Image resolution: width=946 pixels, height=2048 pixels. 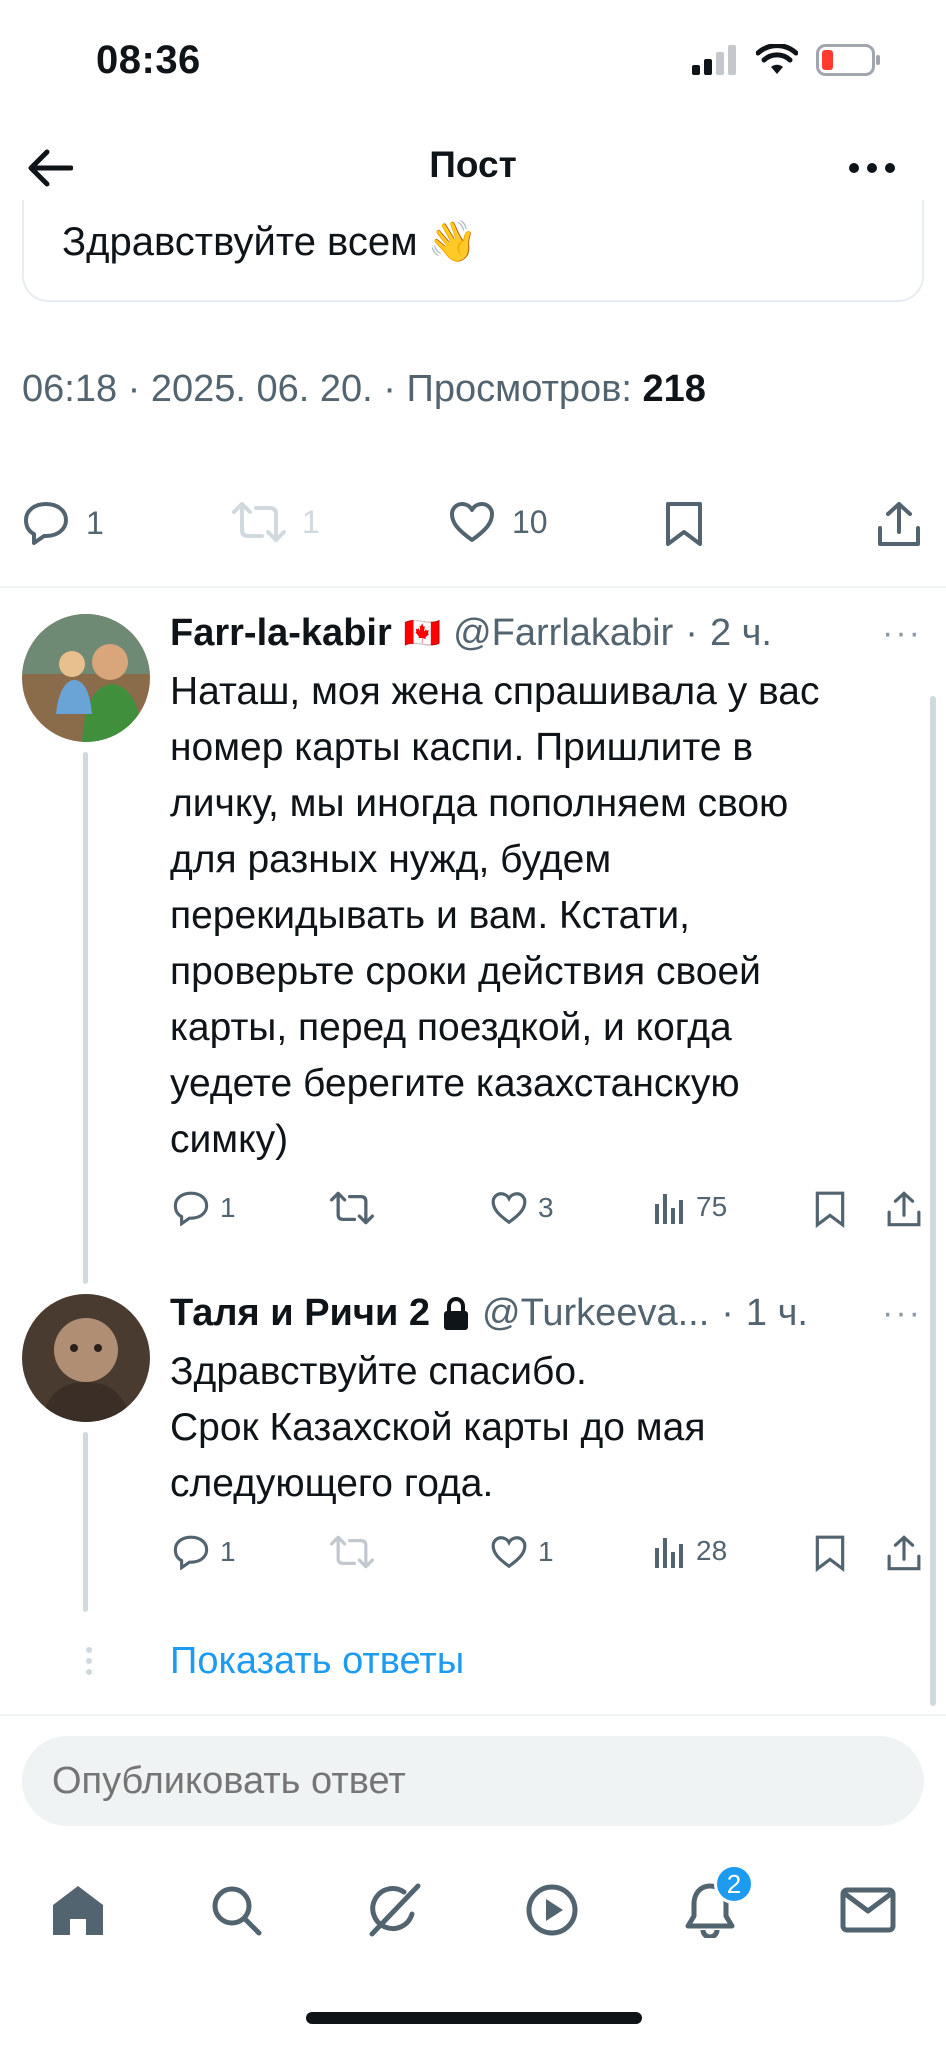 I want to click on nav-video, so click(x=552, y=1910).